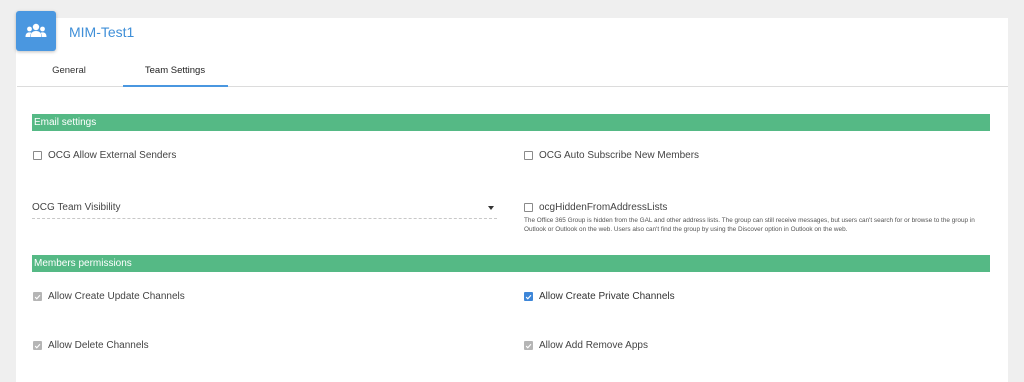  I want to click on delete-channels-checkbox, so click(37, 345).